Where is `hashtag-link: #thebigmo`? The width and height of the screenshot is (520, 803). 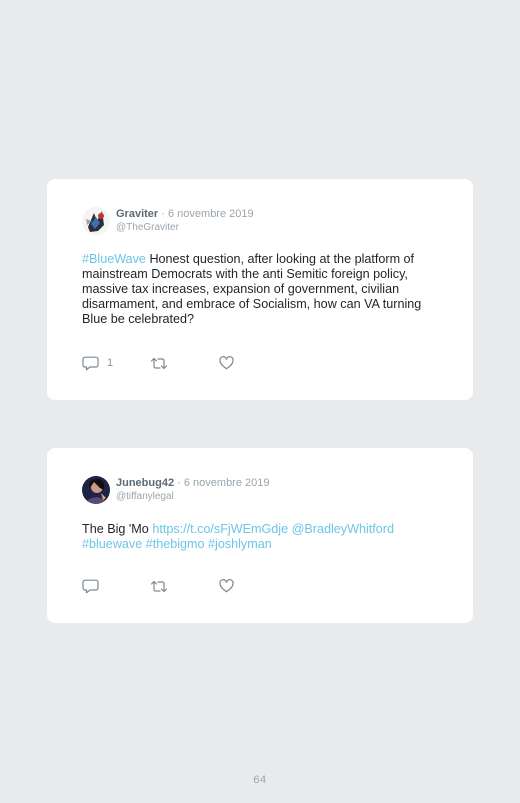
hashtag-link: #thebigmo is located at coordinates (175, 544).